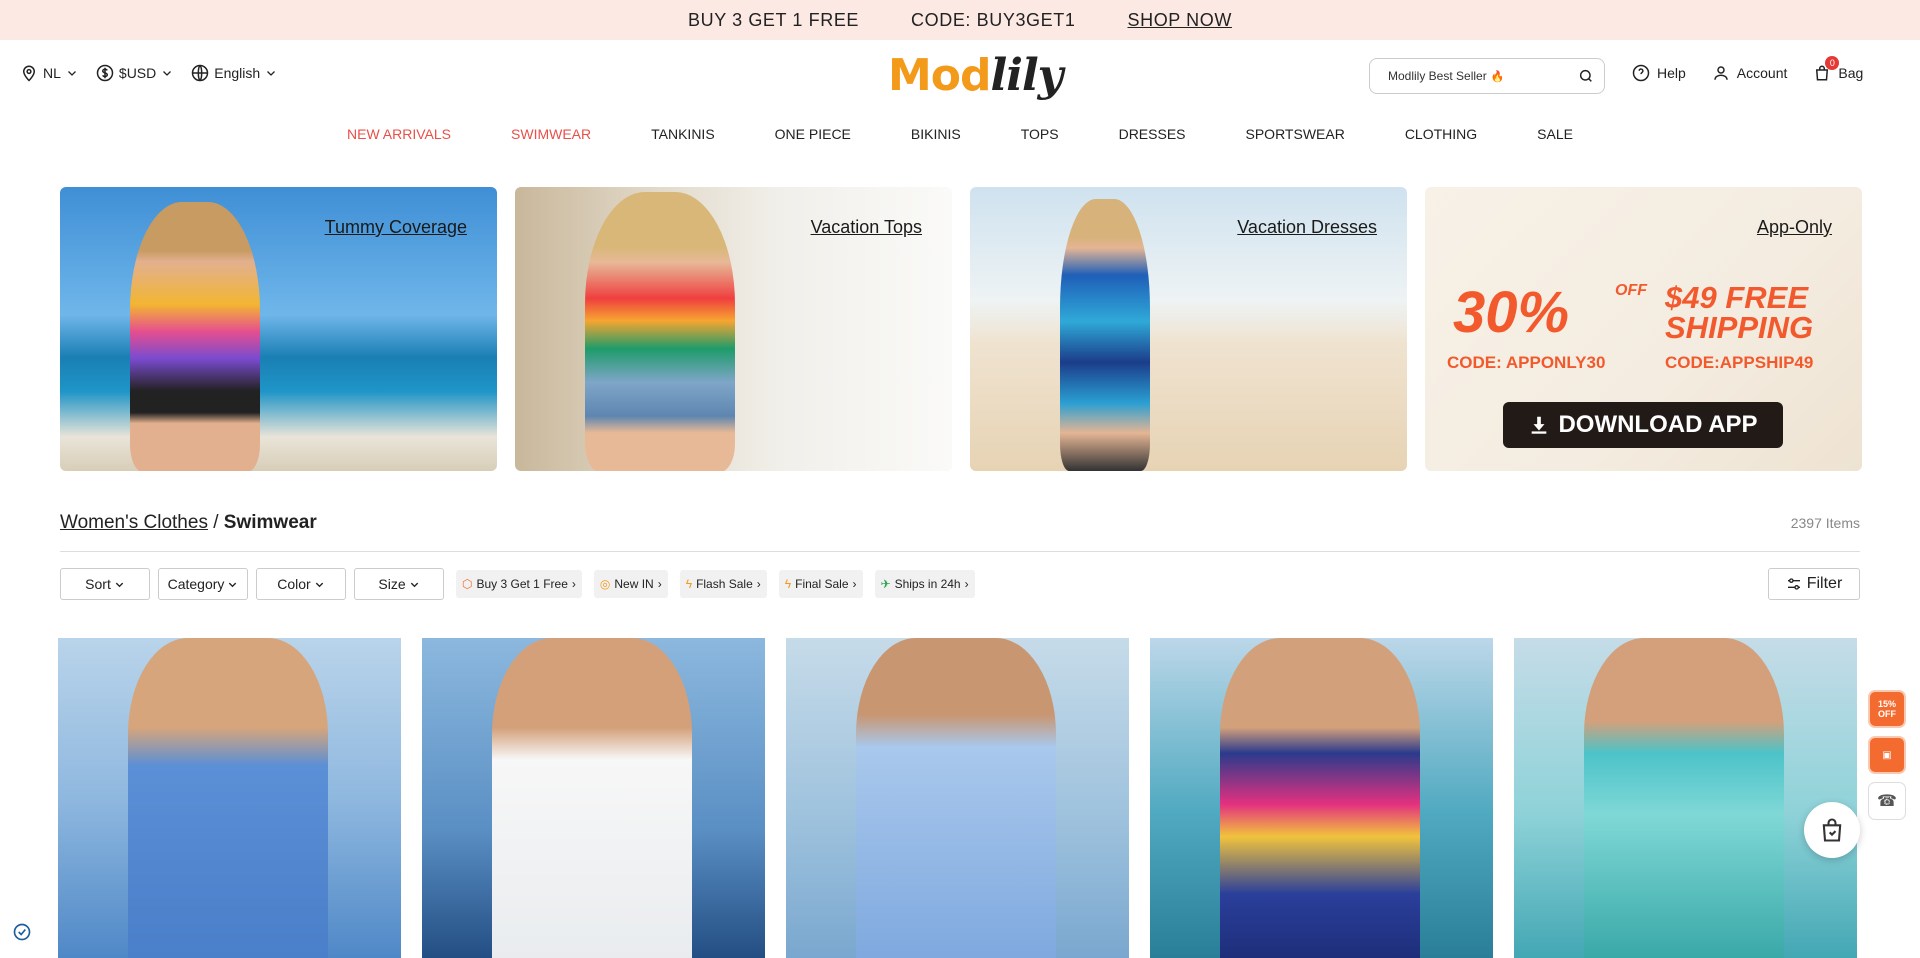 The height and width of the screenshot is (958, 1920). I want to click on app-free-line1: $49 FREE, so click(1737, 297).